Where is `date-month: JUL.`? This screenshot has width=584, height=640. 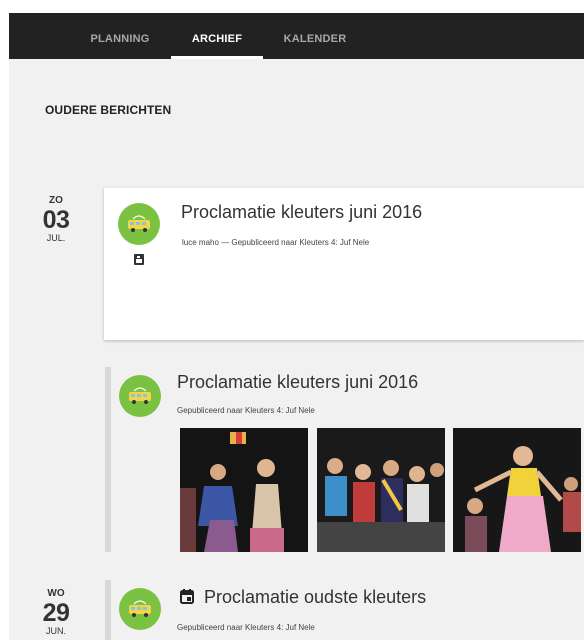 date-month: JUL. is located at coordinates (56, 238).